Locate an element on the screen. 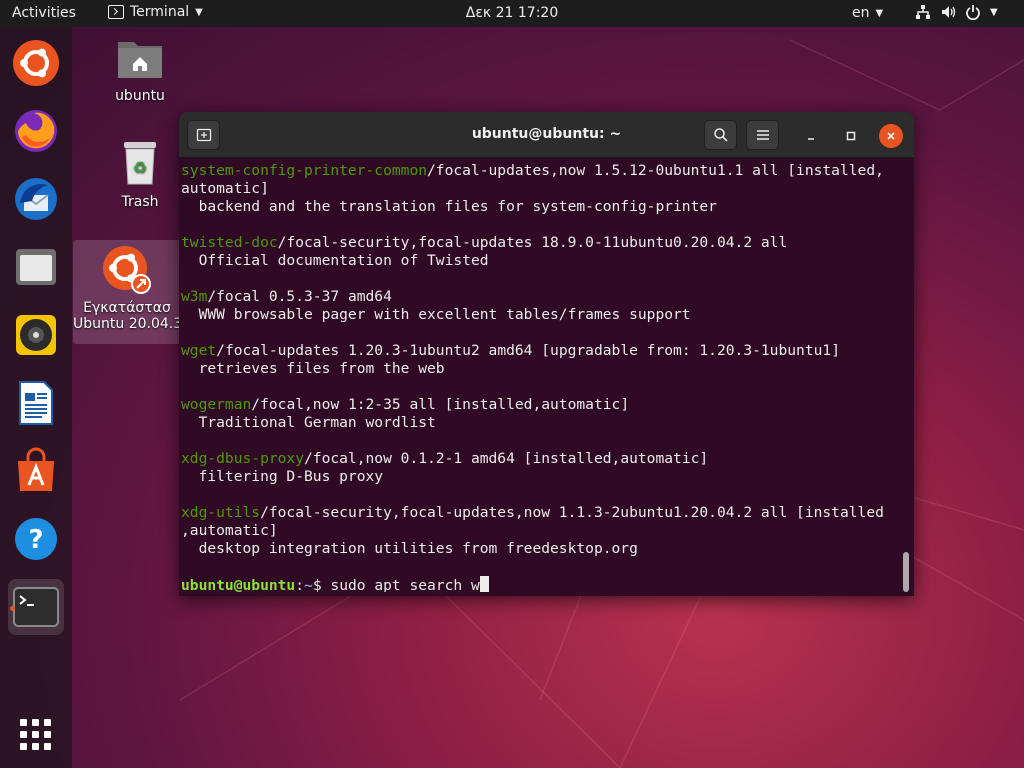 This screenshot has height=768, width=1024. dock-ubuntu-software is located at coordinates (36, 471).